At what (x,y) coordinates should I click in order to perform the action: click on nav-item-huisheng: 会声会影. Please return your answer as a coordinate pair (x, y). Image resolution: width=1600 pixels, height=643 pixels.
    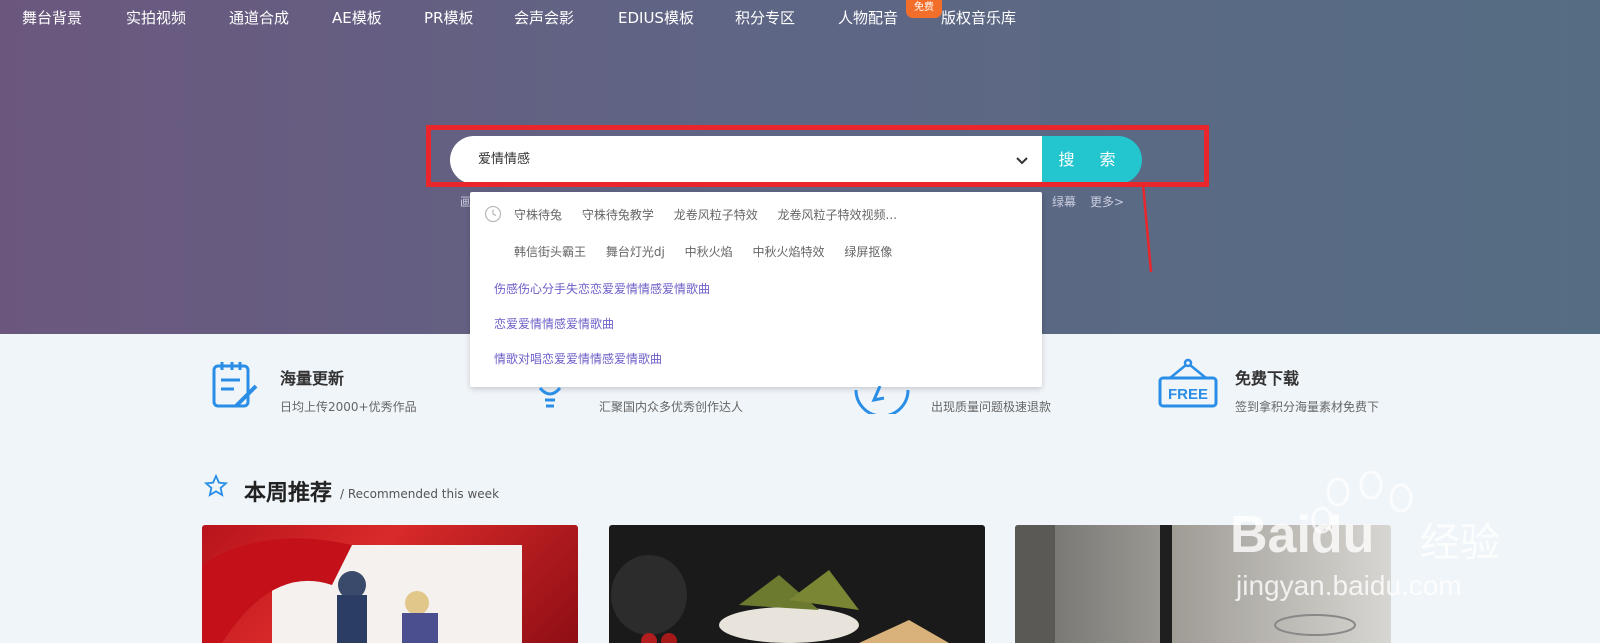
    Looking at the image, I should click on (544, 17).